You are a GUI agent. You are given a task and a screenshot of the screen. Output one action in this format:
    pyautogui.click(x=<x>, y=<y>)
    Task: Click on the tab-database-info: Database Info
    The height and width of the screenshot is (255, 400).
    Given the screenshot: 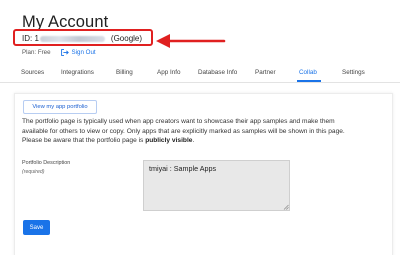 What is the action you would take?
    pyautogui.click(x=217, y=72)
    